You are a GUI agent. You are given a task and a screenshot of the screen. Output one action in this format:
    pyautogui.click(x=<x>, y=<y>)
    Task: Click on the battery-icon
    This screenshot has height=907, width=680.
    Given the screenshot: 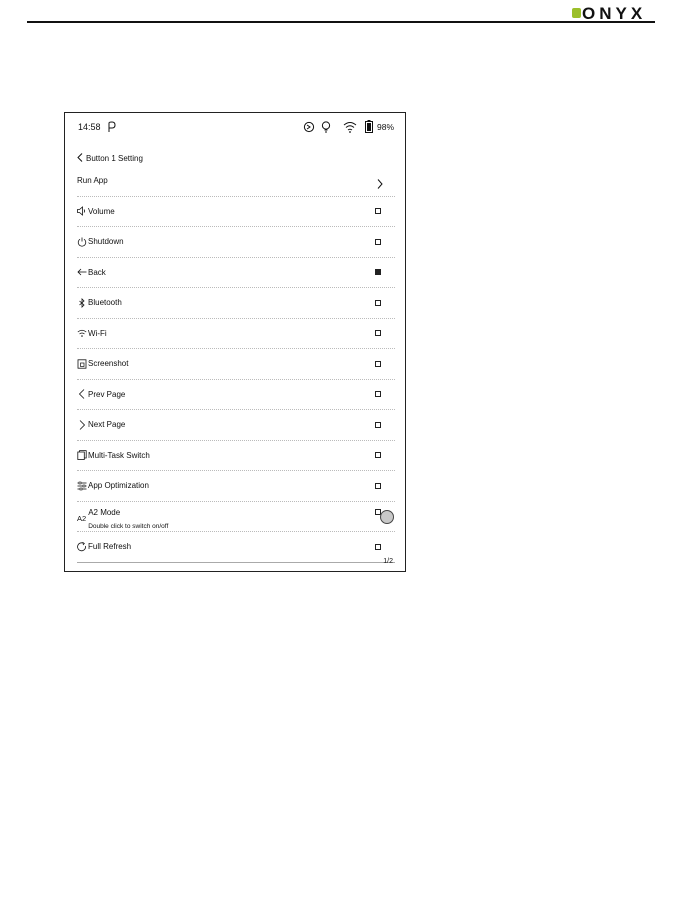 What is the action you would take?
    pyautogui.click(x=369, y=129)
    